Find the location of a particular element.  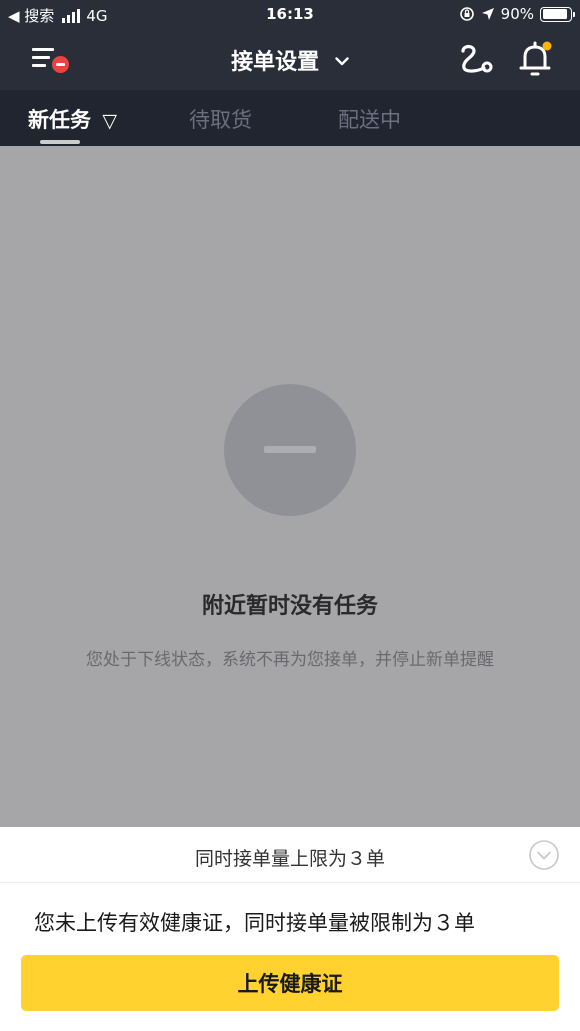

app-header: 接单设置 is located at coordinates (290, 59).